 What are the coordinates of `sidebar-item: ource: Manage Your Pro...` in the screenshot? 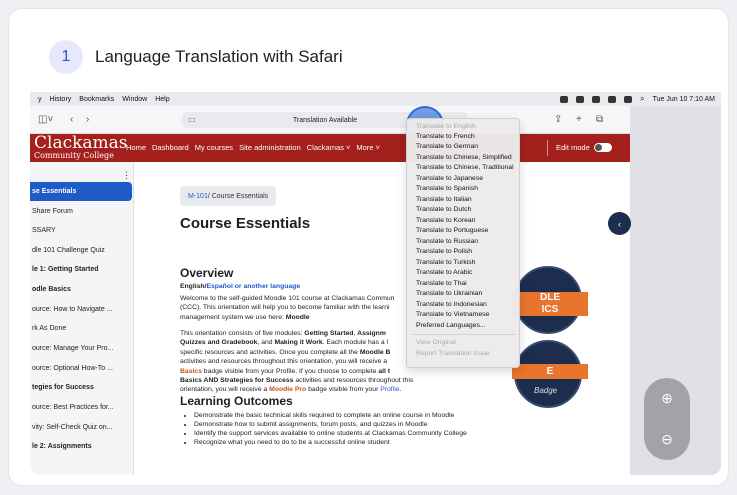 It's located at (81, 348).